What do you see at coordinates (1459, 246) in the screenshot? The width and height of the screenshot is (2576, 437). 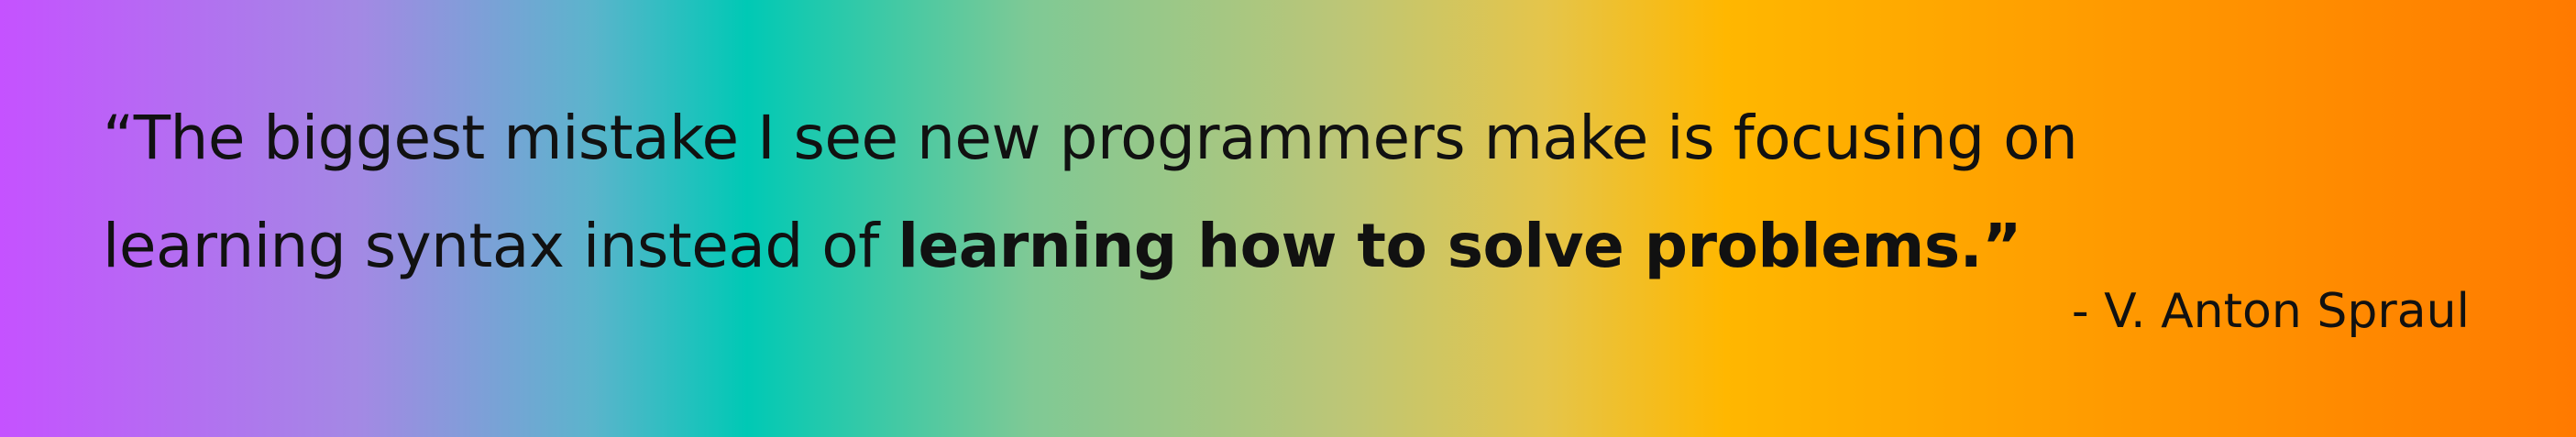 I see `quote-line-2-emphasis: learning how to solve problems.”` at bounding box center [1459, 246].